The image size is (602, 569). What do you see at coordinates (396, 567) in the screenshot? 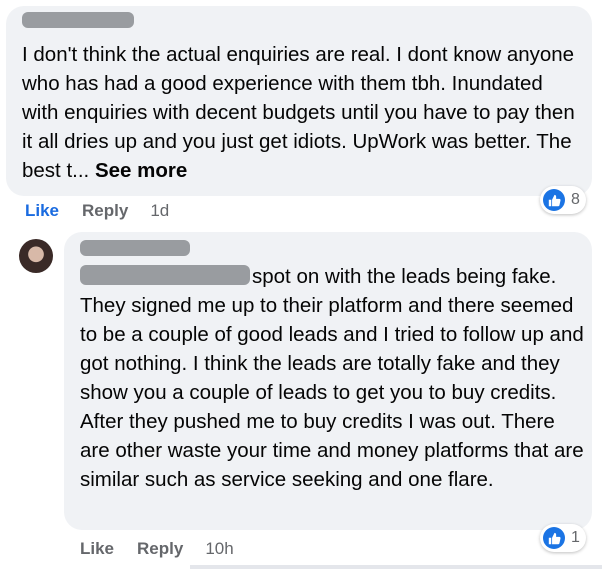
I see `divider` at bounding box center [396, 567].